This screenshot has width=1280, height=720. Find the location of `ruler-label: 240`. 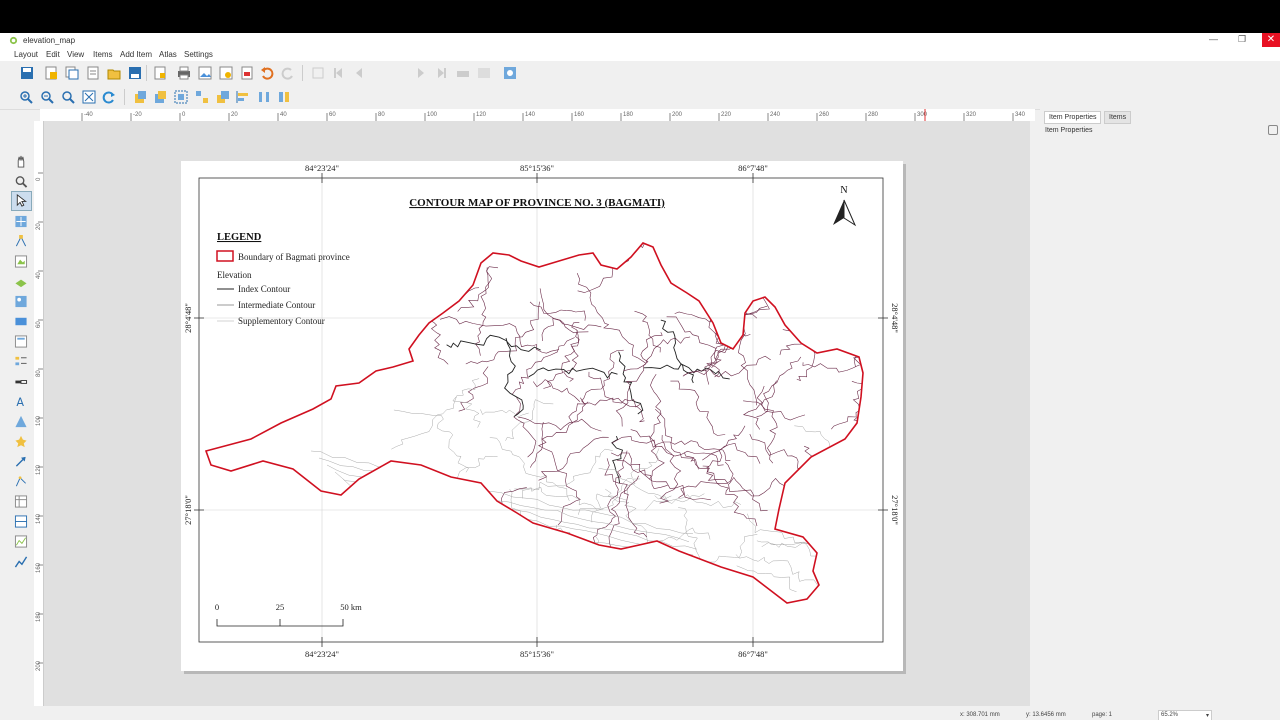

ruler-label: 240 is located at coordinates (775, 115).